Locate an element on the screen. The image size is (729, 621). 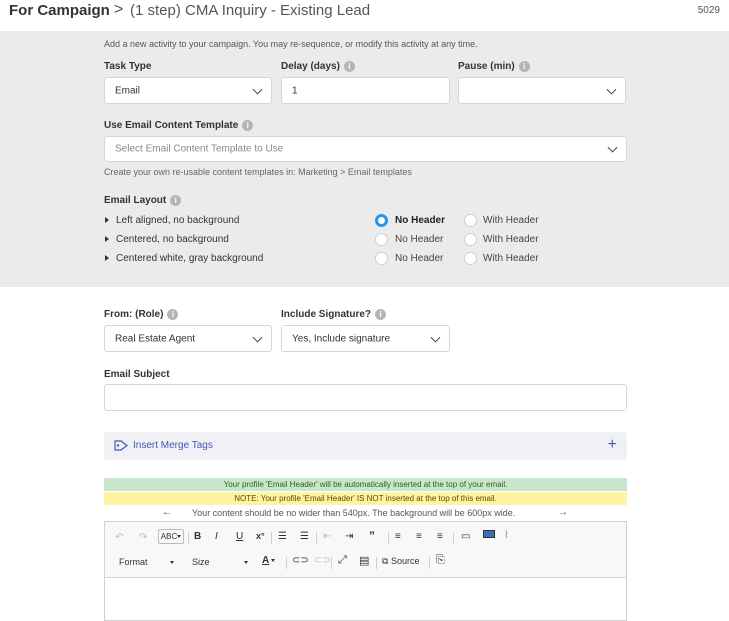
size-dropdown: Size is located at coordinates (220, 562).